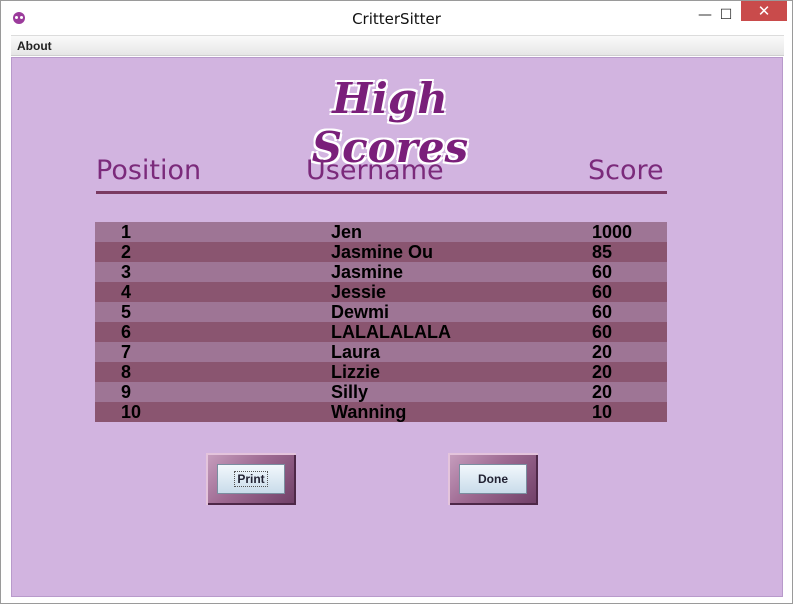 The image size is (793, 604). What do you see at coordinates (350, 392) in the screenshot?
I see `row-username: Silly` at bounding box center [350, 392].